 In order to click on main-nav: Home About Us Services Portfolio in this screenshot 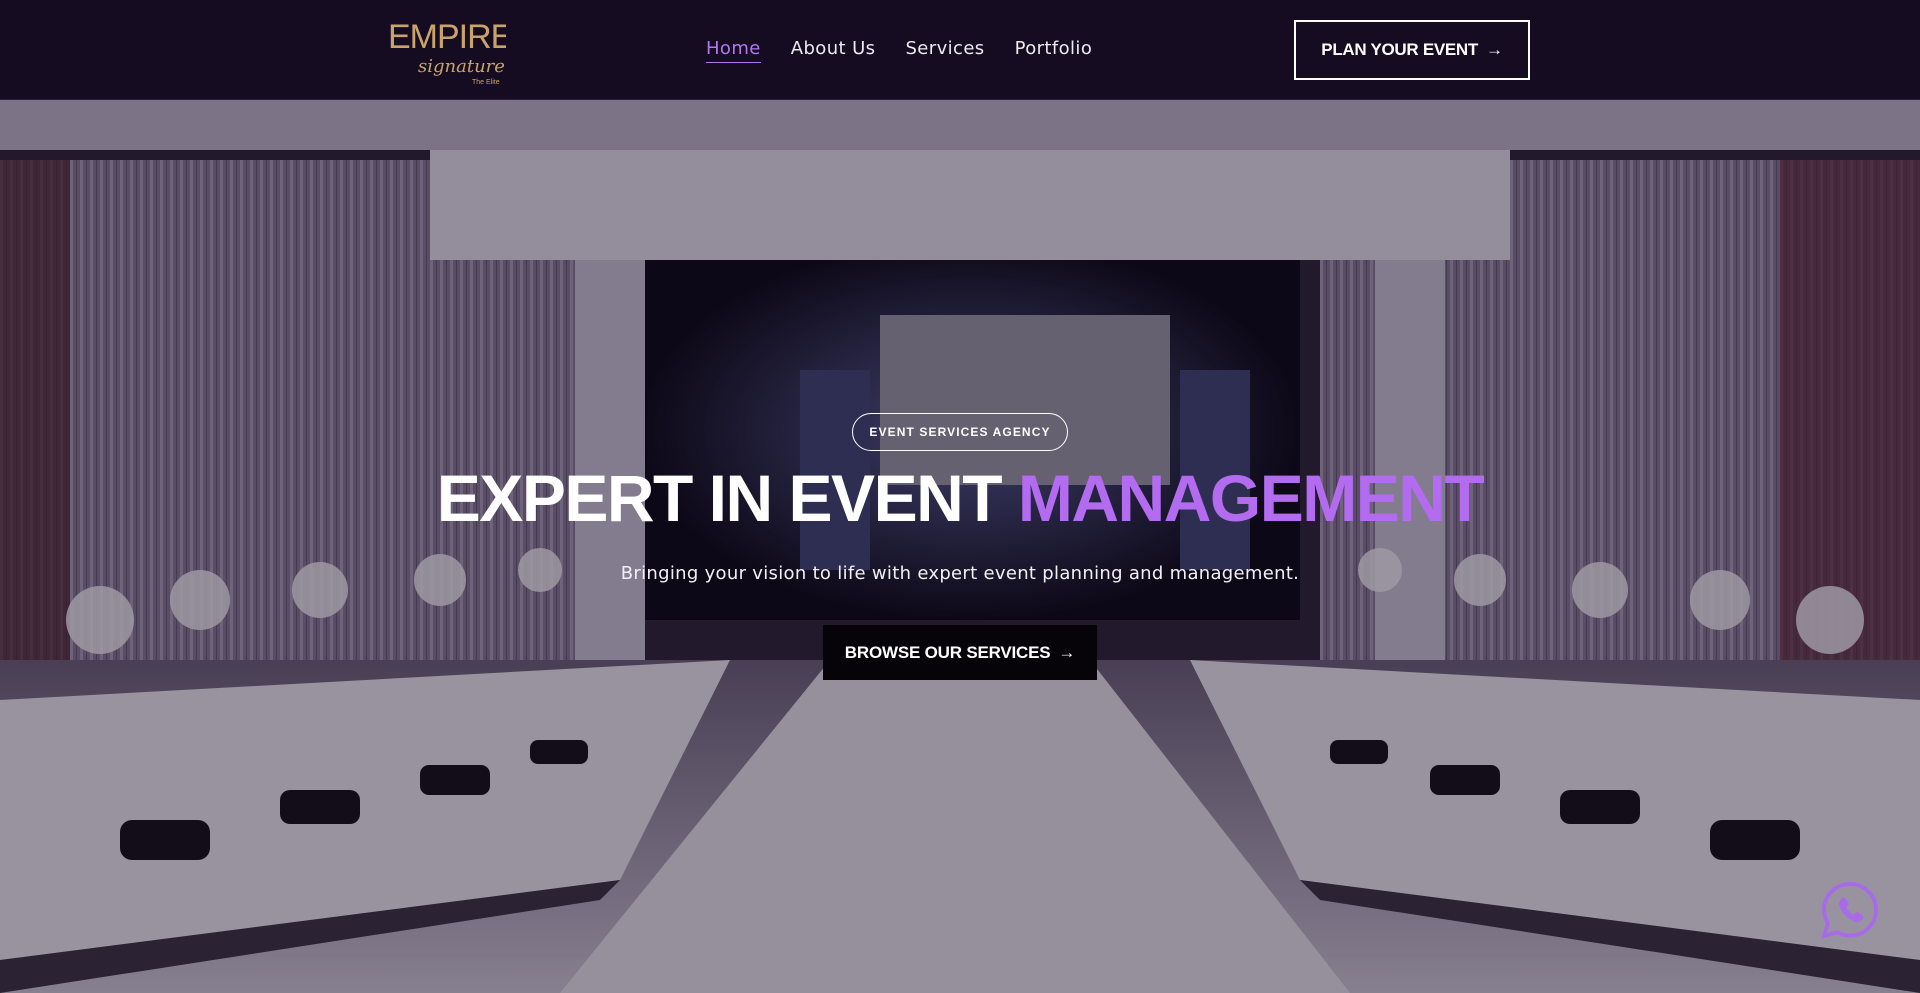, I will do `click(899, 50)`.